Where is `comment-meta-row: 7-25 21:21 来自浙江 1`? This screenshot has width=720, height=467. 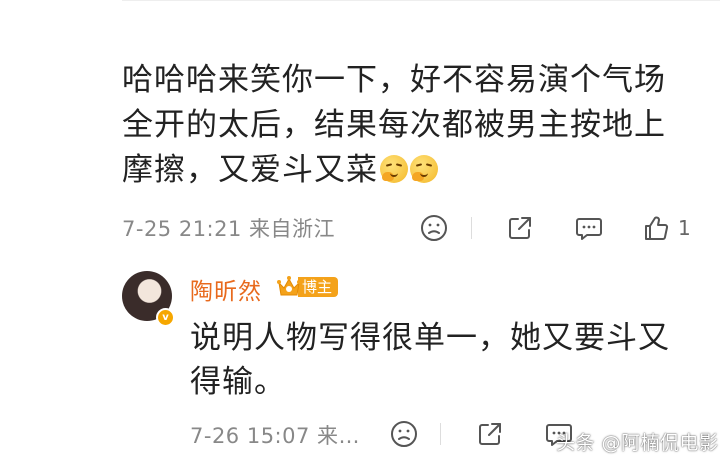
comment-meta-row: 7-25 21:21 来自浙江 1 is located at coordinates (417, 228).